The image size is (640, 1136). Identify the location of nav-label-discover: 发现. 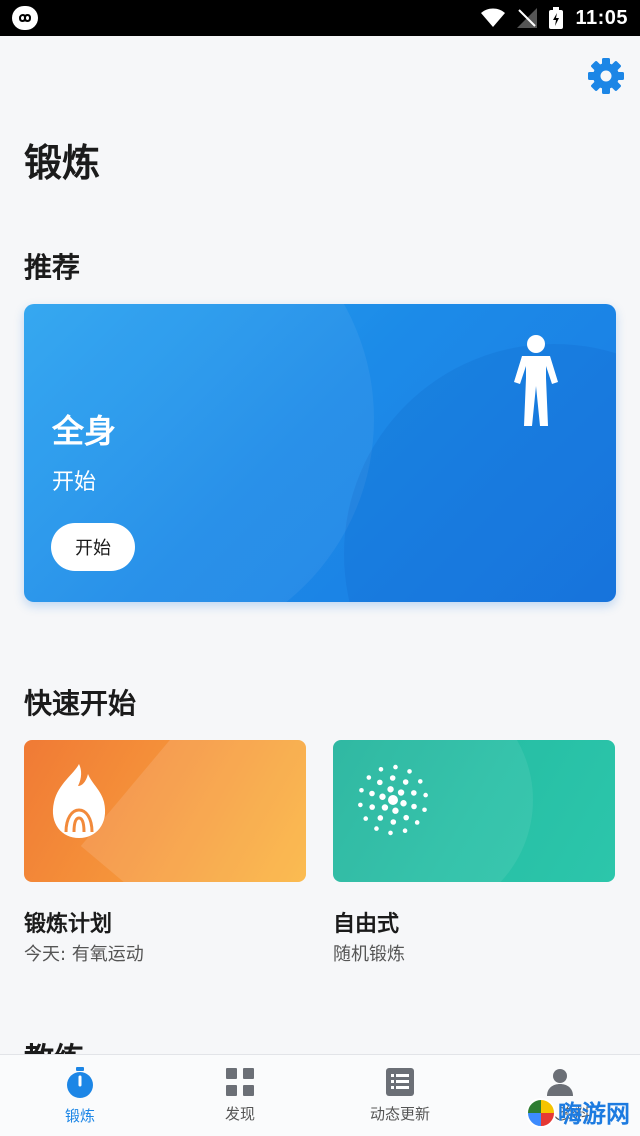
(239, 1114).